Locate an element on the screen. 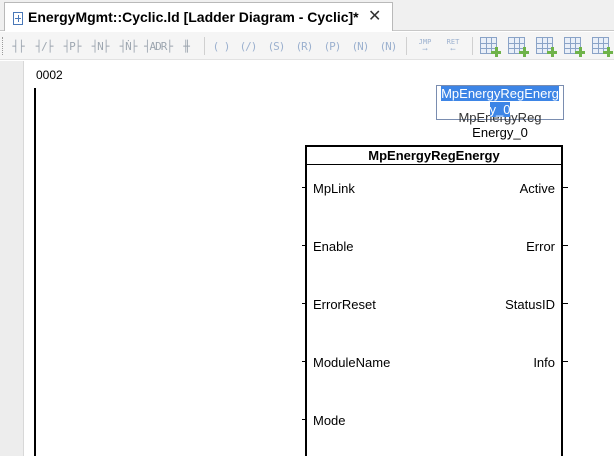  coil-icon: ( ) is located at coordinates (221, 46).